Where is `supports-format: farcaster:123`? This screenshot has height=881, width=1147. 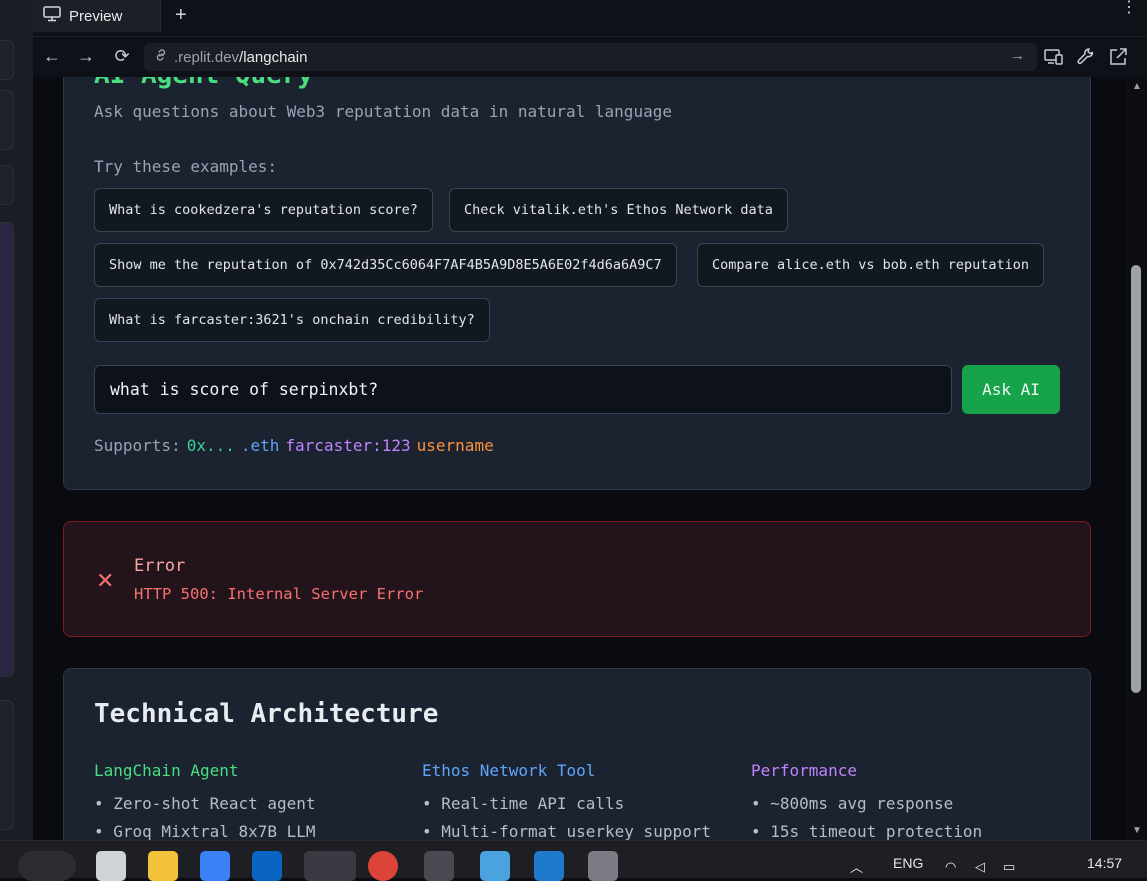
supports-format: farcaster:123 is located at coordinates (348, 445).